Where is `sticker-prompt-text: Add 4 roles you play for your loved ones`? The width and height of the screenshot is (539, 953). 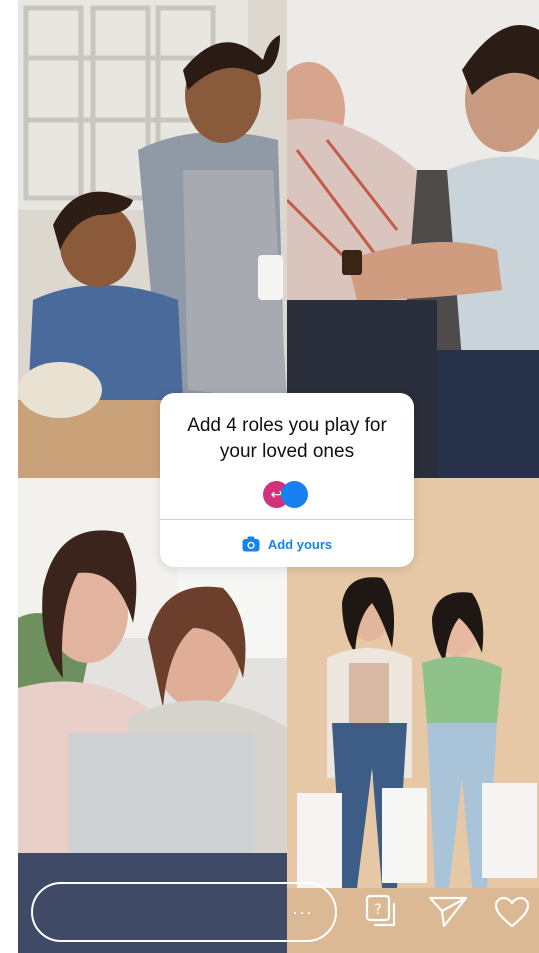
sticker-prompt-text: Add 4 roles you play for your loved ones is located at coordinates (287, 438).